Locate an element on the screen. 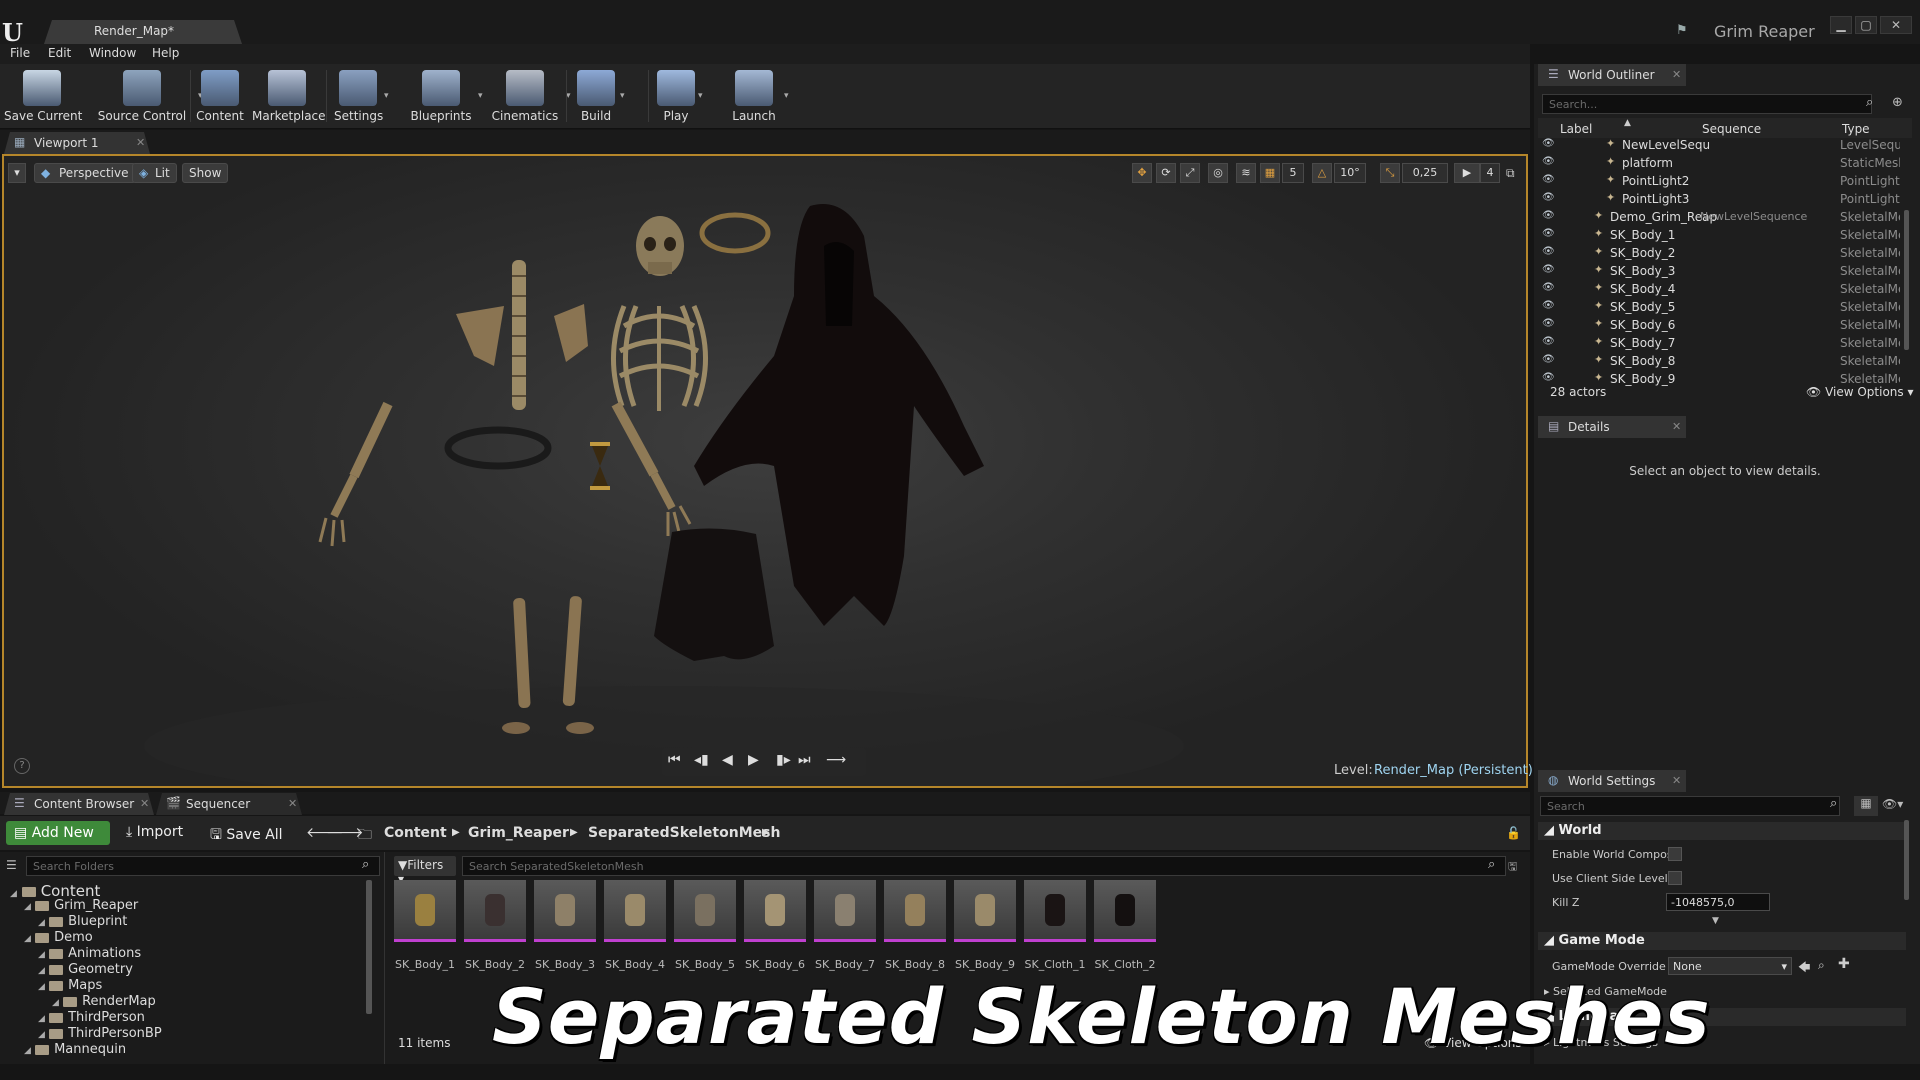 The height and width of the screenshot is (1080, 1920). menu-help: Help is located at coordinates (165, 53).